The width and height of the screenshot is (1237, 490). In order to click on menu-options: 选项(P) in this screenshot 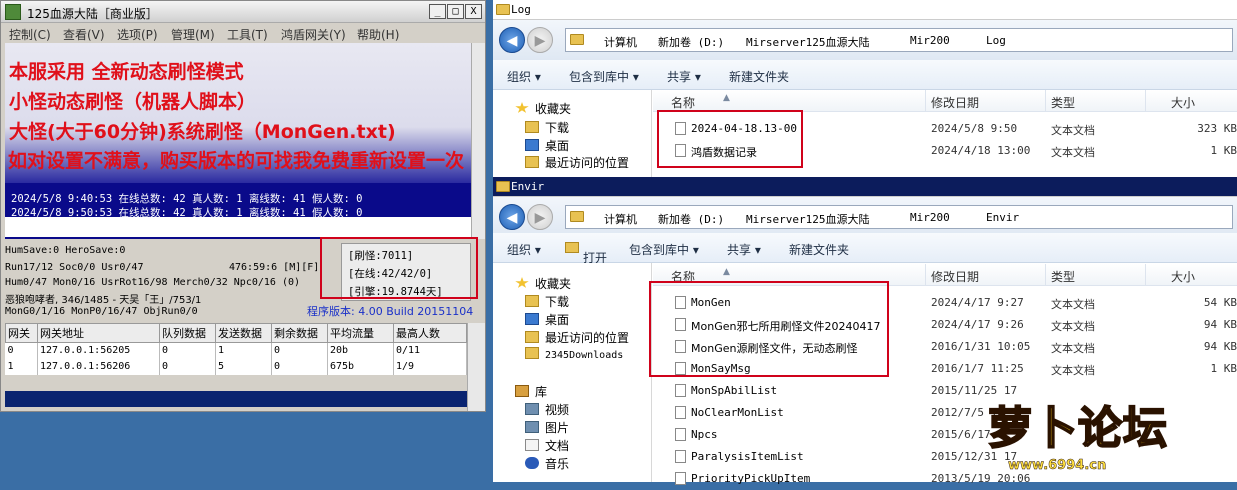, I will do `click(137, 34)`.